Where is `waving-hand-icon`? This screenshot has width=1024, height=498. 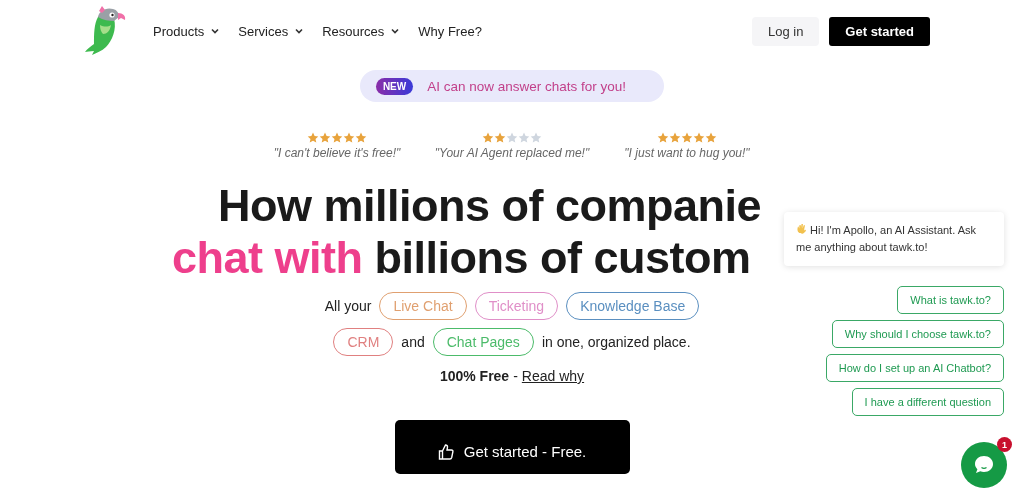 waving-hand-icon is located at coordinates (801, 228).